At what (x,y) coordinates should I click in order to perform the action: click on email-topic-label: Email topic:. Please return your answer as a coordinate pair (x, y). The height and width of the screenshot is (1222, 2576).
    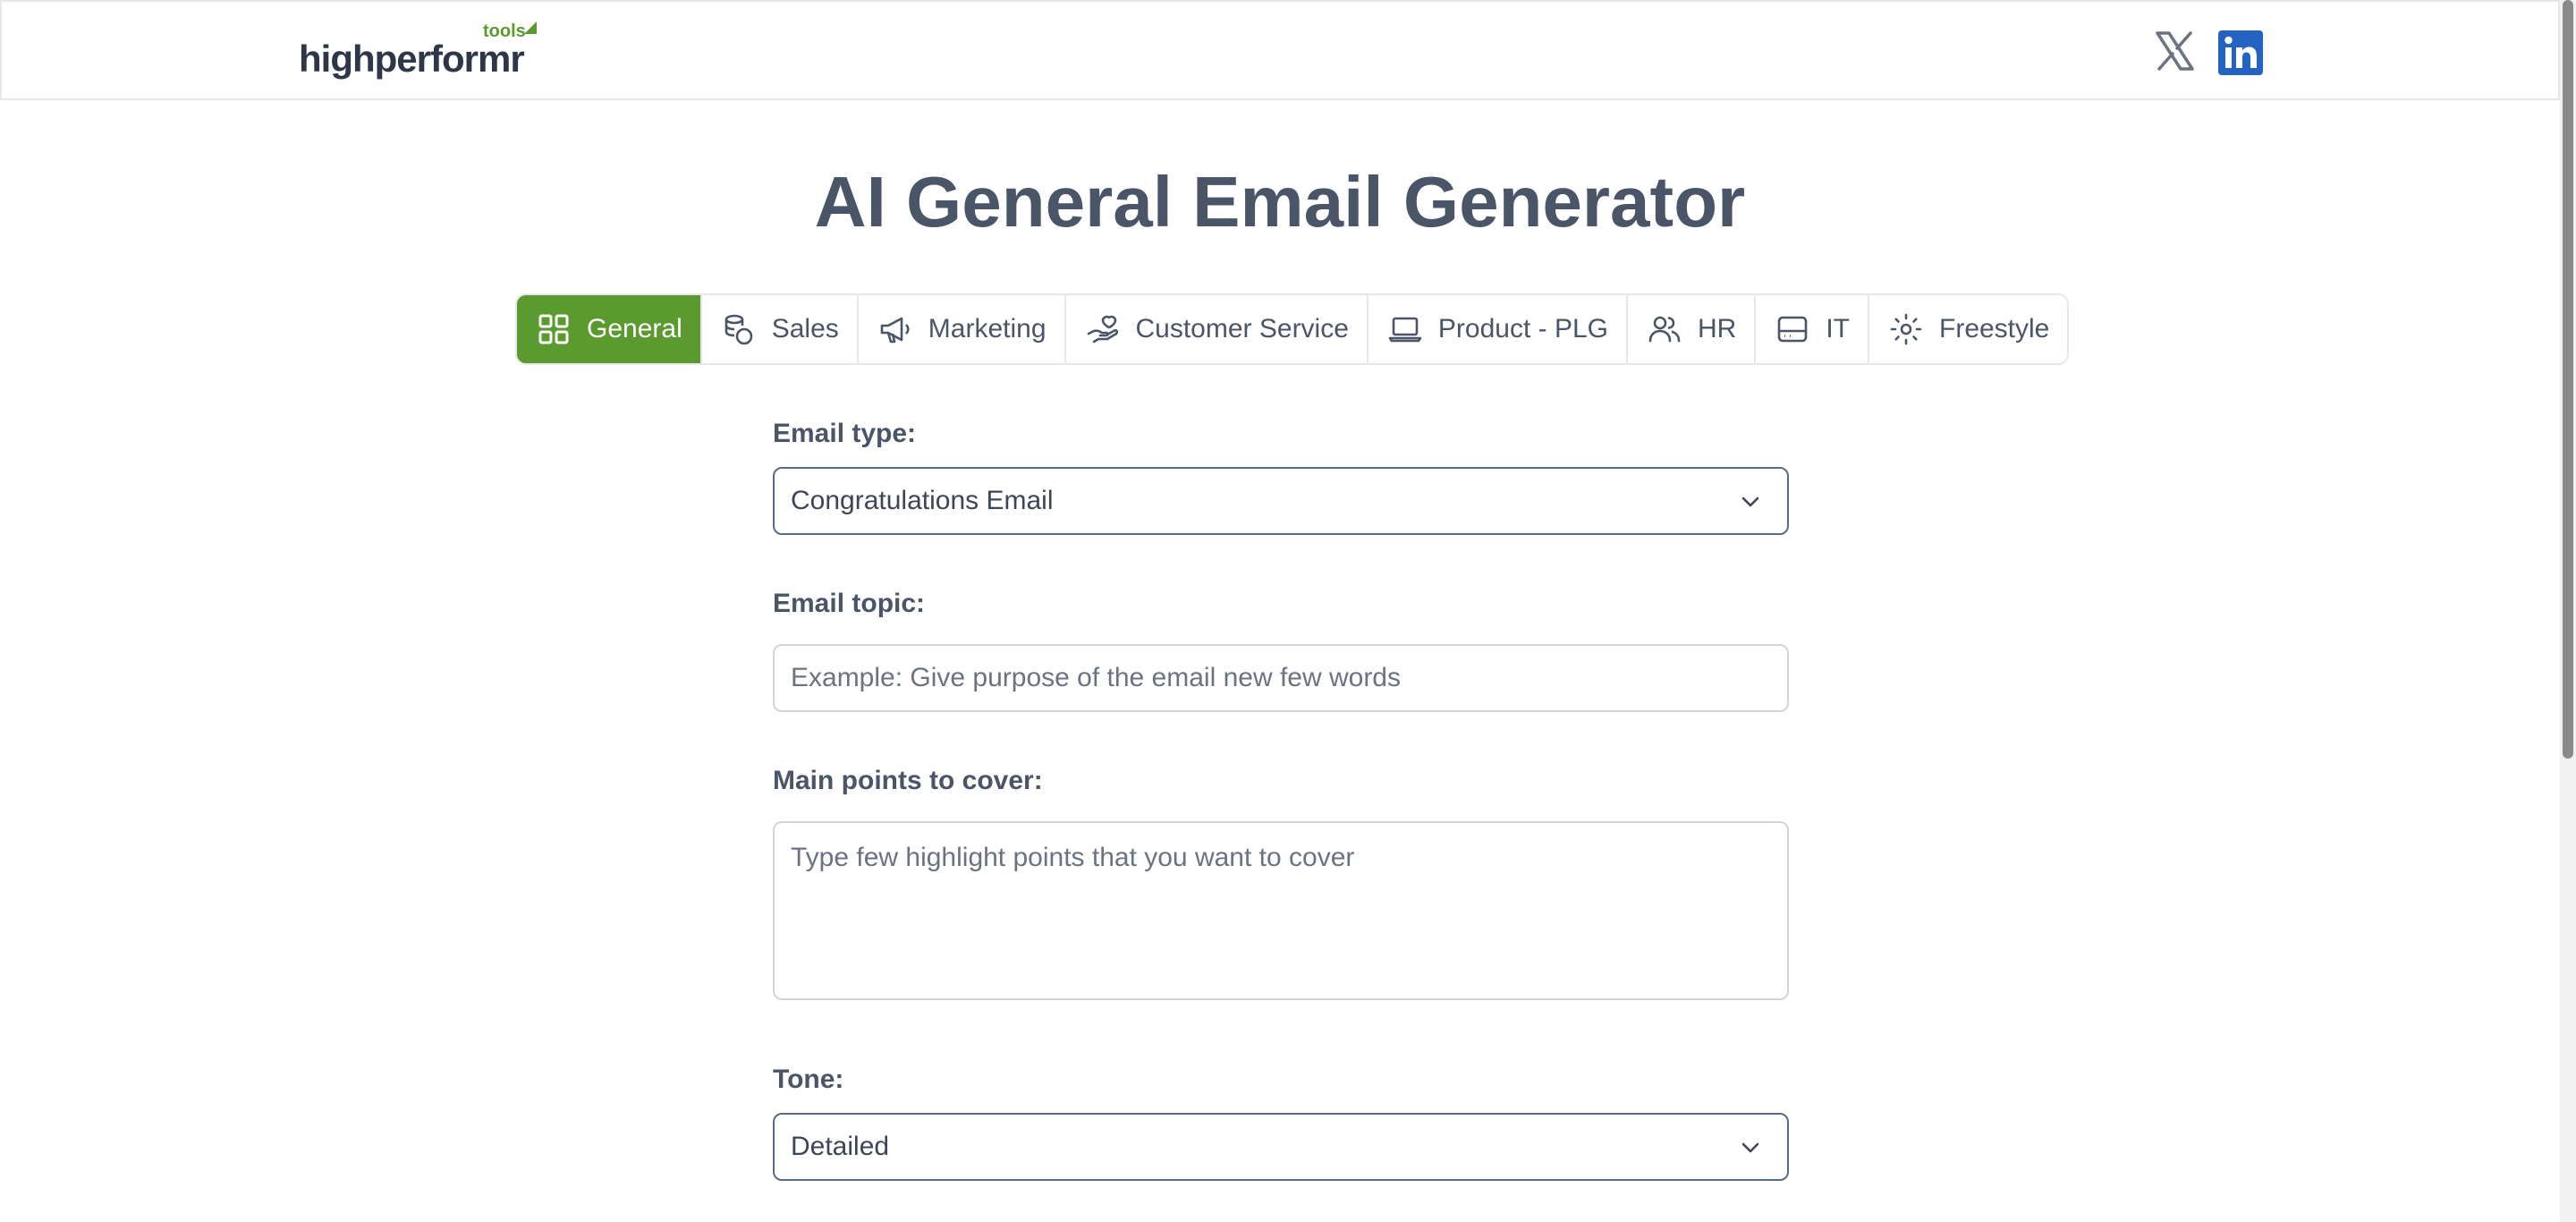
    Looking at the image, I should click on (849, 603).